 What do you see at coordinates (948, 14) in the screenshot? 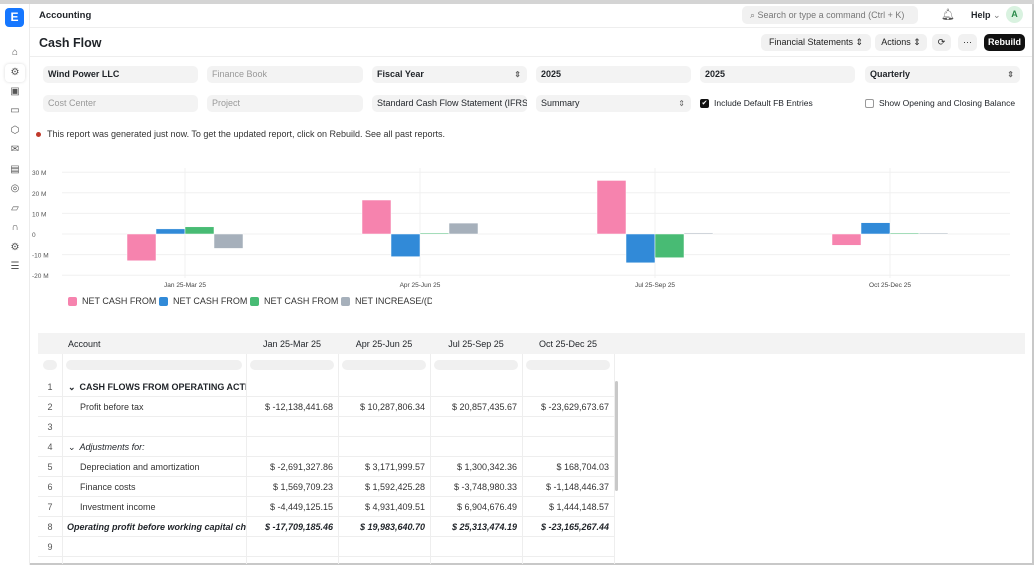
I see `bell-icon: 🔔︎` at bounding box center [948, 14].